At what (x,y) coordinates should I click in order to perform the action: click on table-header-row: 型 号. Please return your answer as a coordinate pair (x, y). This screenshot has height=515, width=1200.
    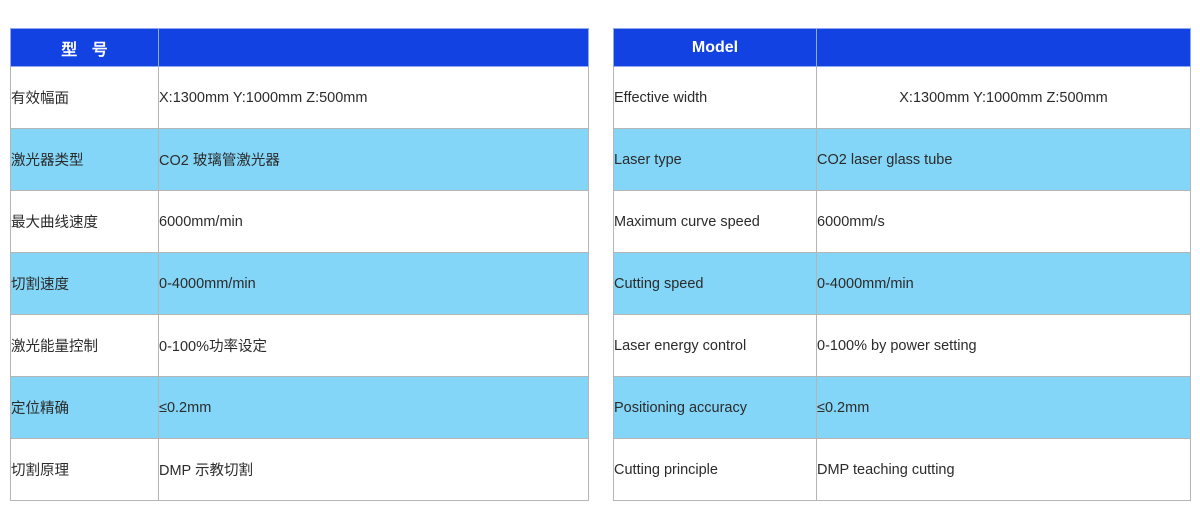
    Looking at the image, I should click on (299, 47).